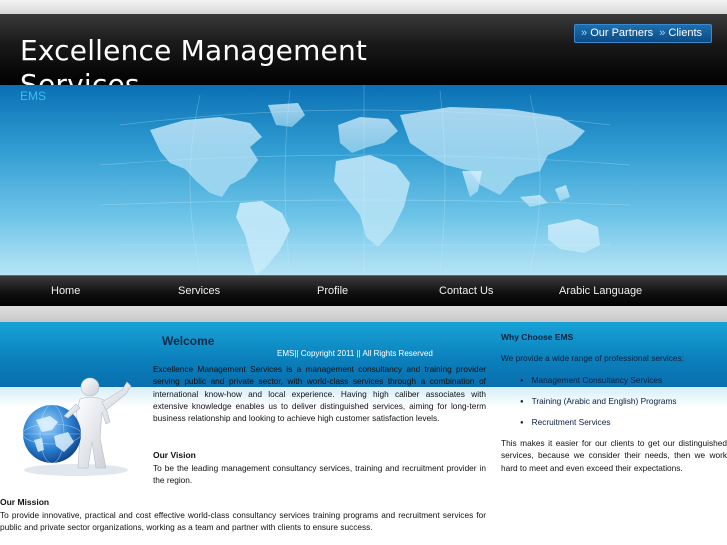 The image size is (727, 545). I want to click on nav-contact-us: Contact Us, so click(466, 291).